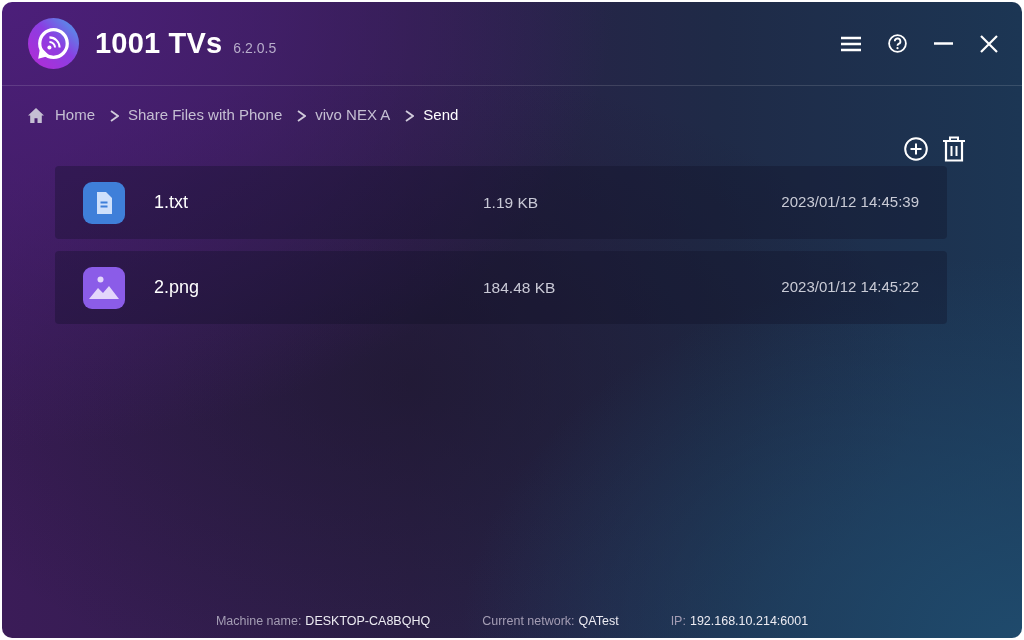 Image resolution: width=1024 pixels, height=640 pixels. I want to click on status-value: QATest, so click(598, 621).